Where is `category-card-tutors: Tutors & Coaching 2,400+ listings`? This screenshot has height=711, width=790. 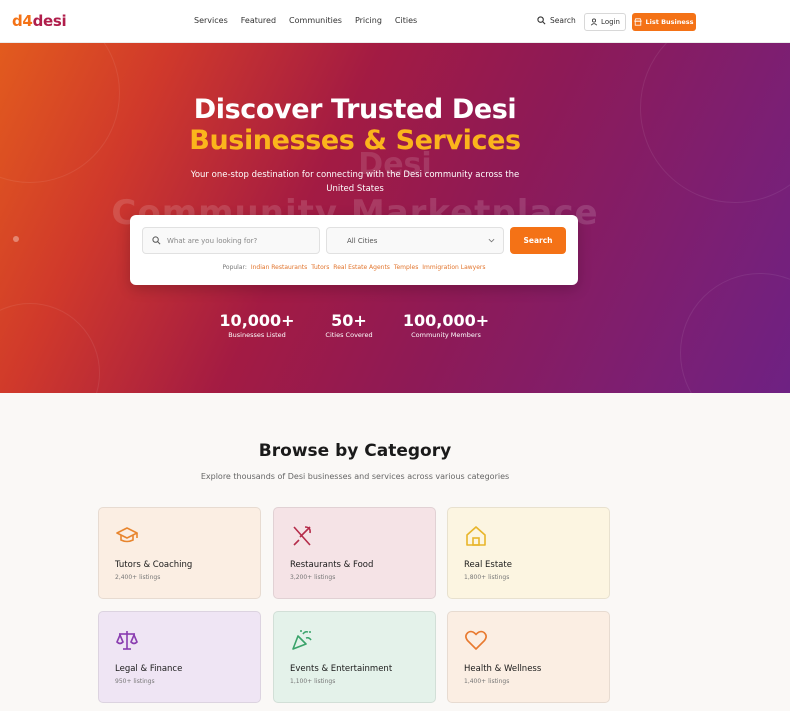 category-card-tutors: Tutors & Coaching 2,400+ listings is located at coordinates (179, 553).